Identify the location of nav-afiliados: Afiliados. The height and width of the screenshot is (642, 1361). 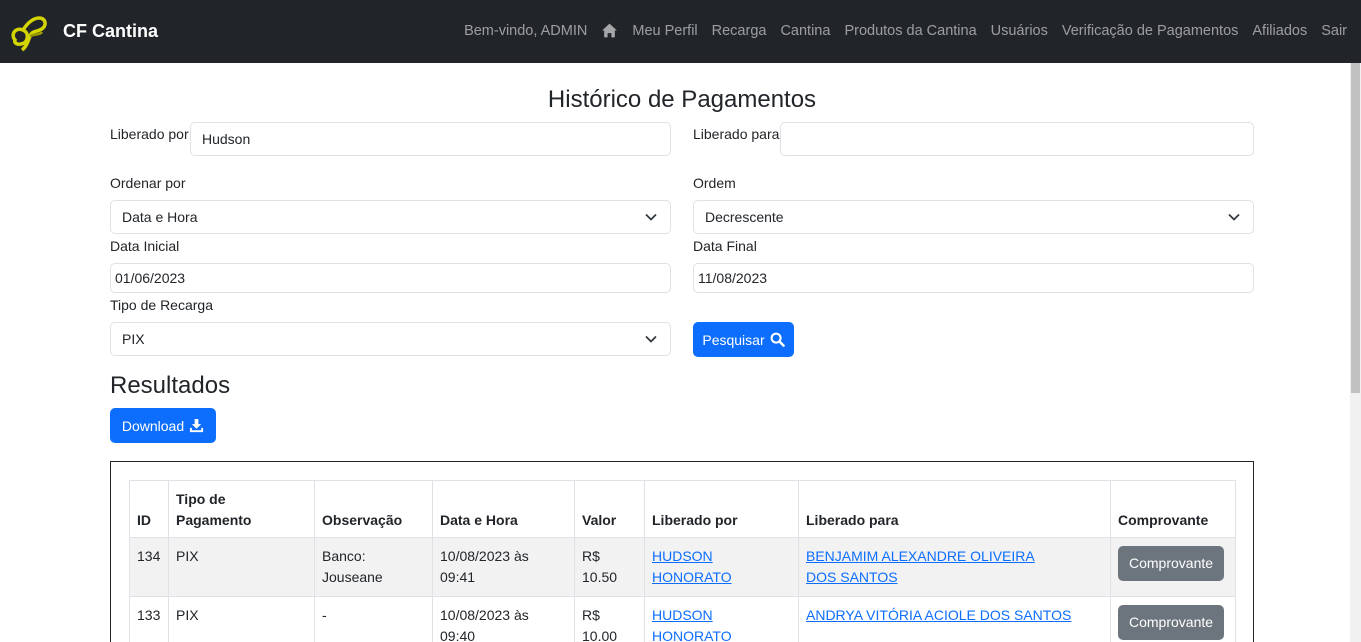
(1279, 31).